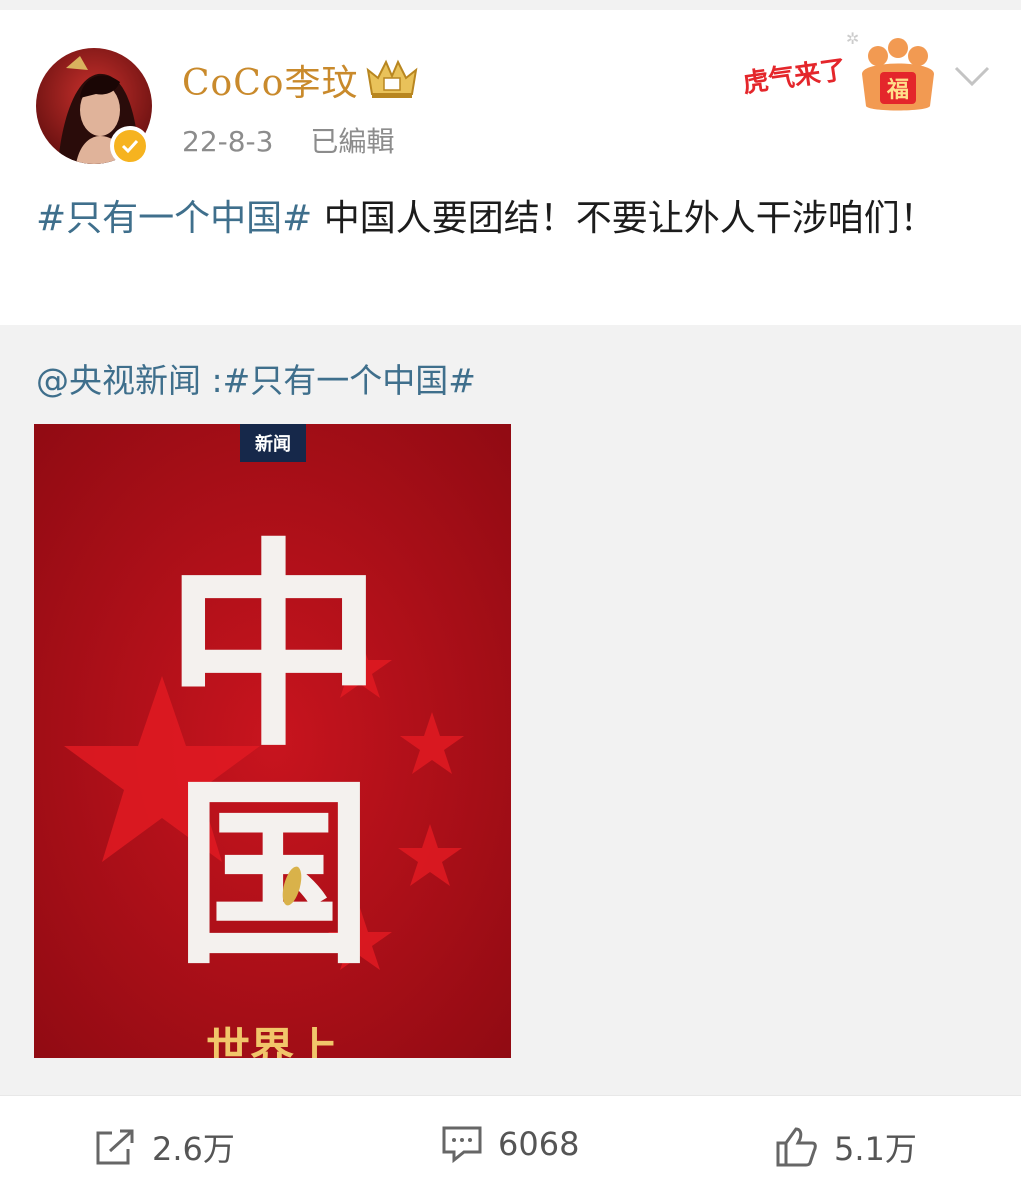 The image size is (1021, 1200). I want to click on tiger-year-badge-icon: 虎气来了 福 ✲, so click(838, 70).